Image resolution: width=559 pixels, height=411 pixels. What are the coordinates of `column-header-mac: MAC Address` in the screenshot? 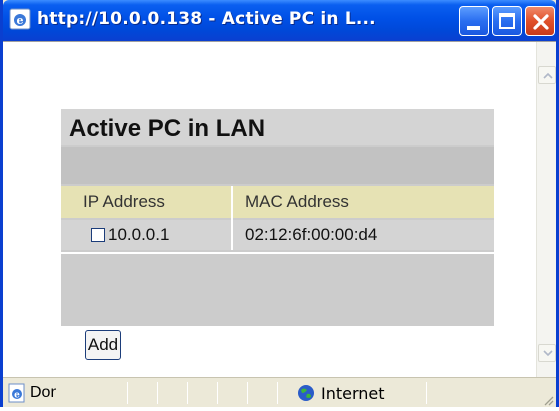 It's located at (297, 201).